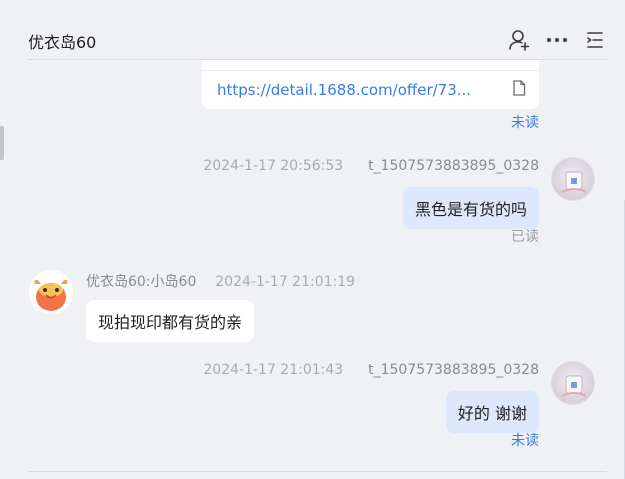  What do you see at coordinates (525, 441) in the screenshot?
I see `message-status: 未读` at bounding box center [525, 441].